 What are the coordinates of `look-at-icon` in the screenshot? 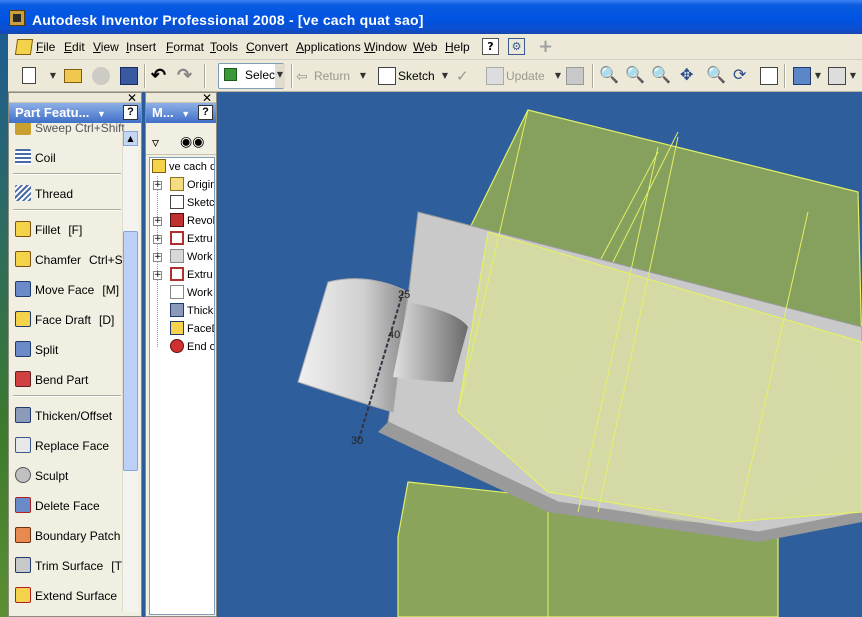 It's located at (769, 76).